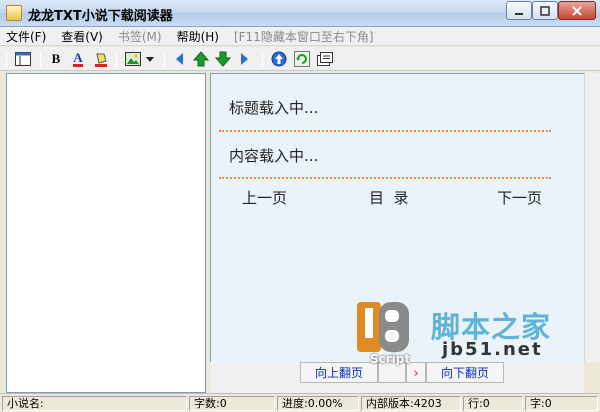 This screenshot has width=600, height=412. I want to click on arrow-left-icon, so click(179, 59).